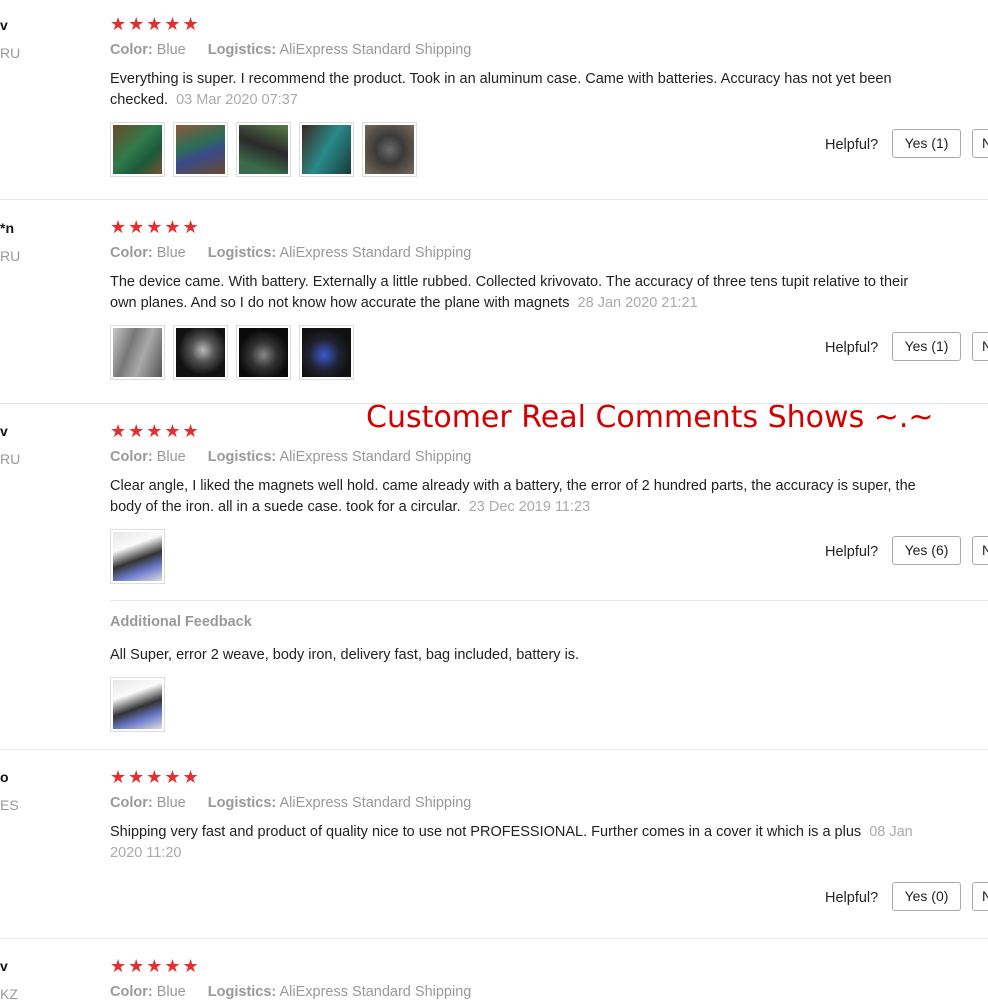 This screenshot has width=988, height=1002. Describe the element at coordinates (9, 805) in the screenshot. I see `reviewer-country: ES` at that location.